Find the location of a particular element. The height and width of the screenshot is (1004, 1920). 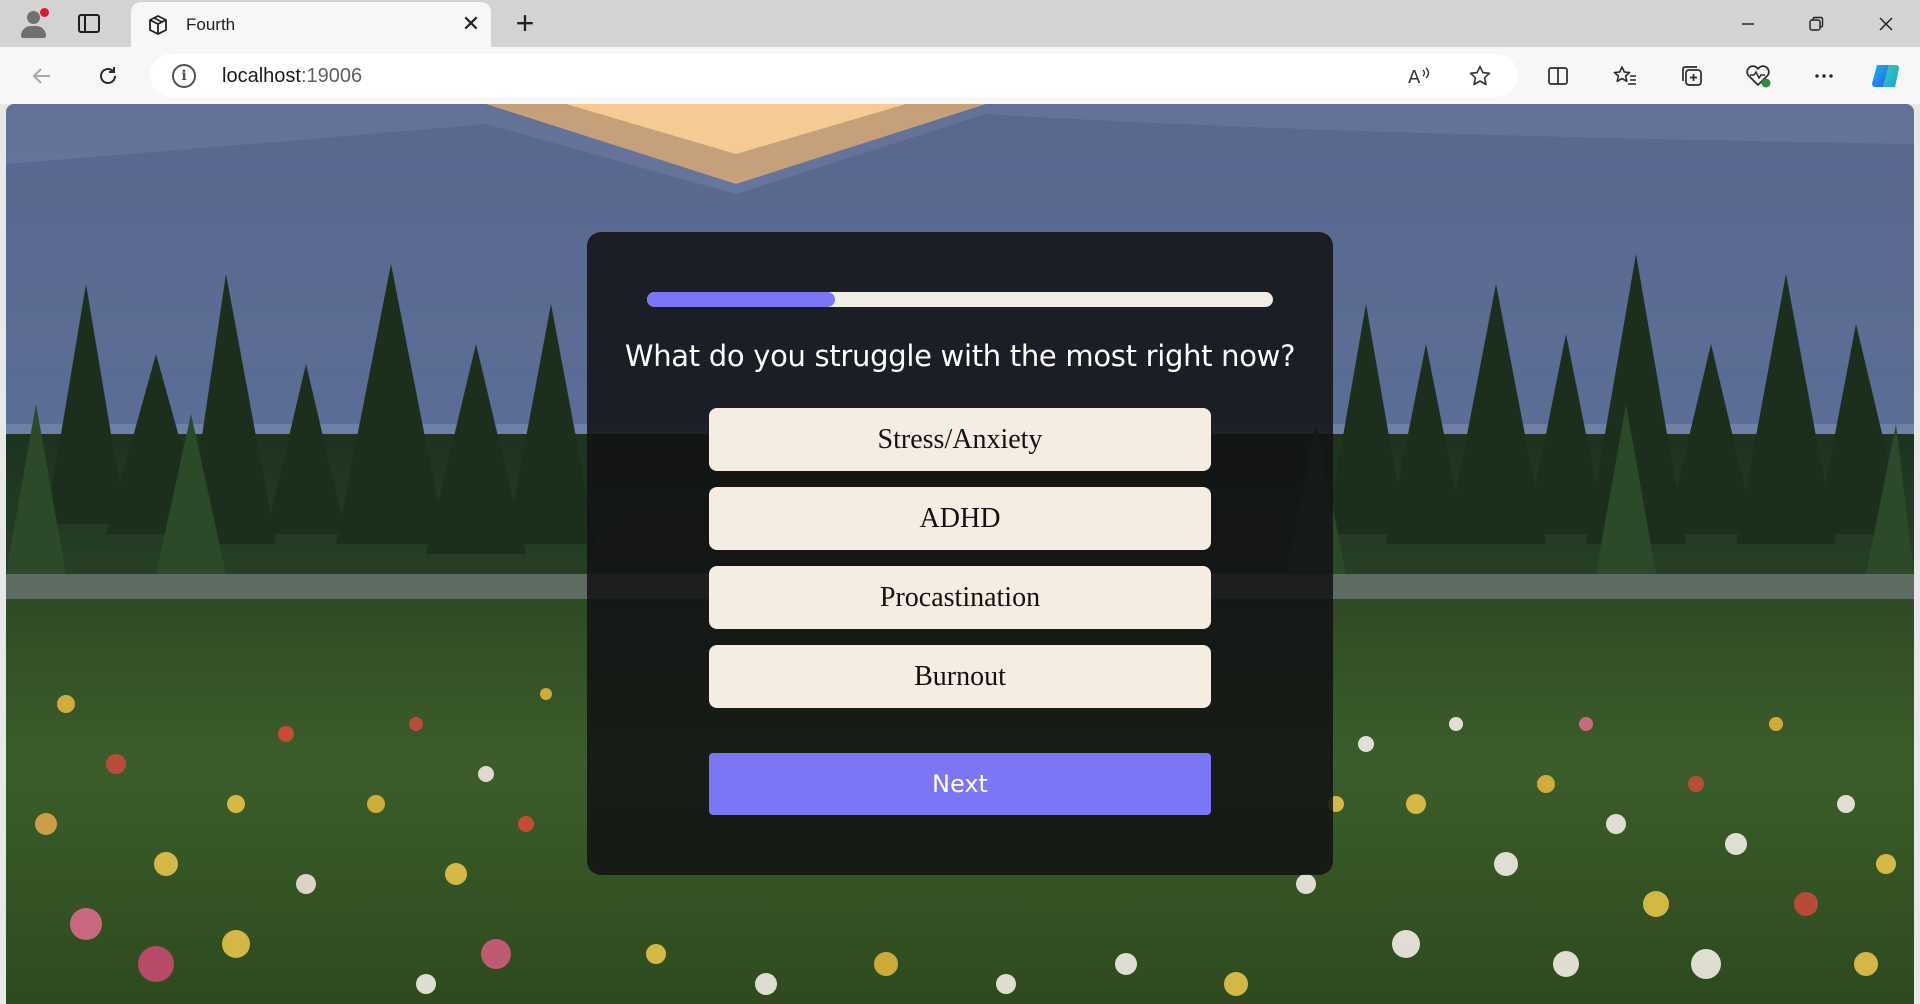

read-aloud-icon: A is located at coordinates (1420, 76).